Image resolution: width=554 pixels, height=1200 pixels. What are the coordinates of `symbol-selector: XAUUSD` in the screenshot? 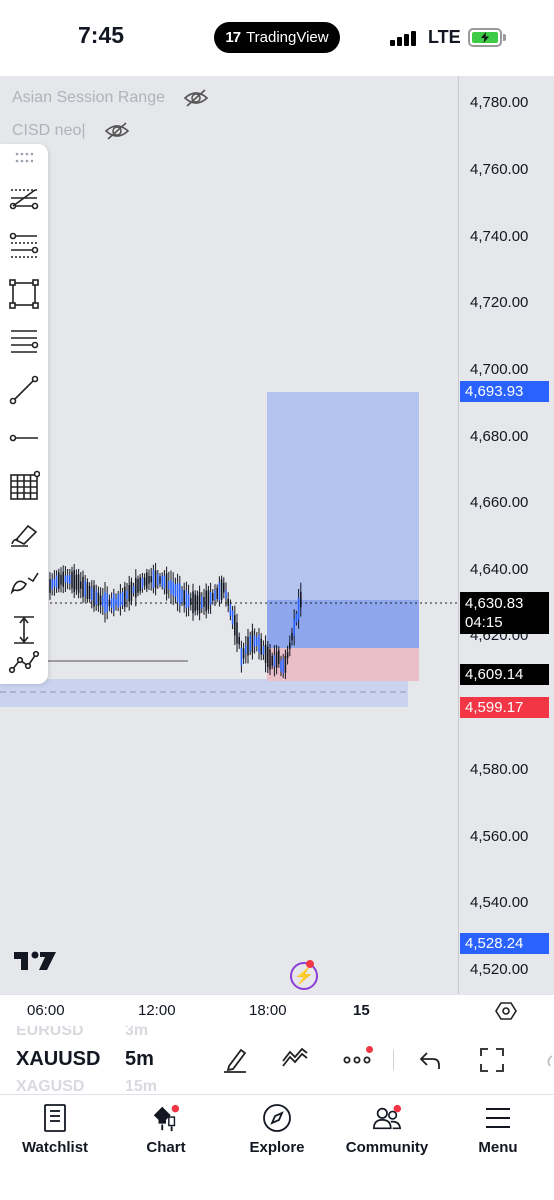 It's located at (58, 1059).